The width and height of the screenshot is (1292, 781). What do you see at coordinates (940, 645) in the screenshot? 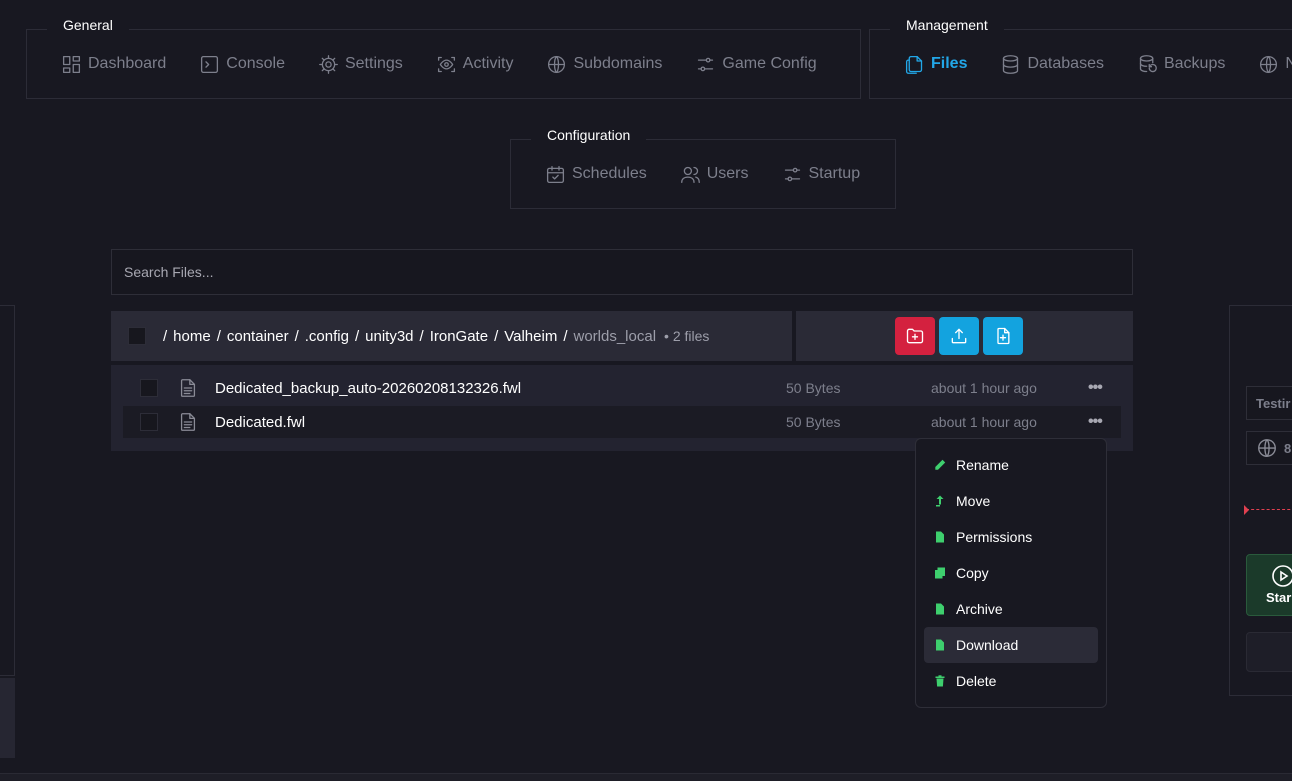
I see `download-icon` at bounding box center [940, 645].